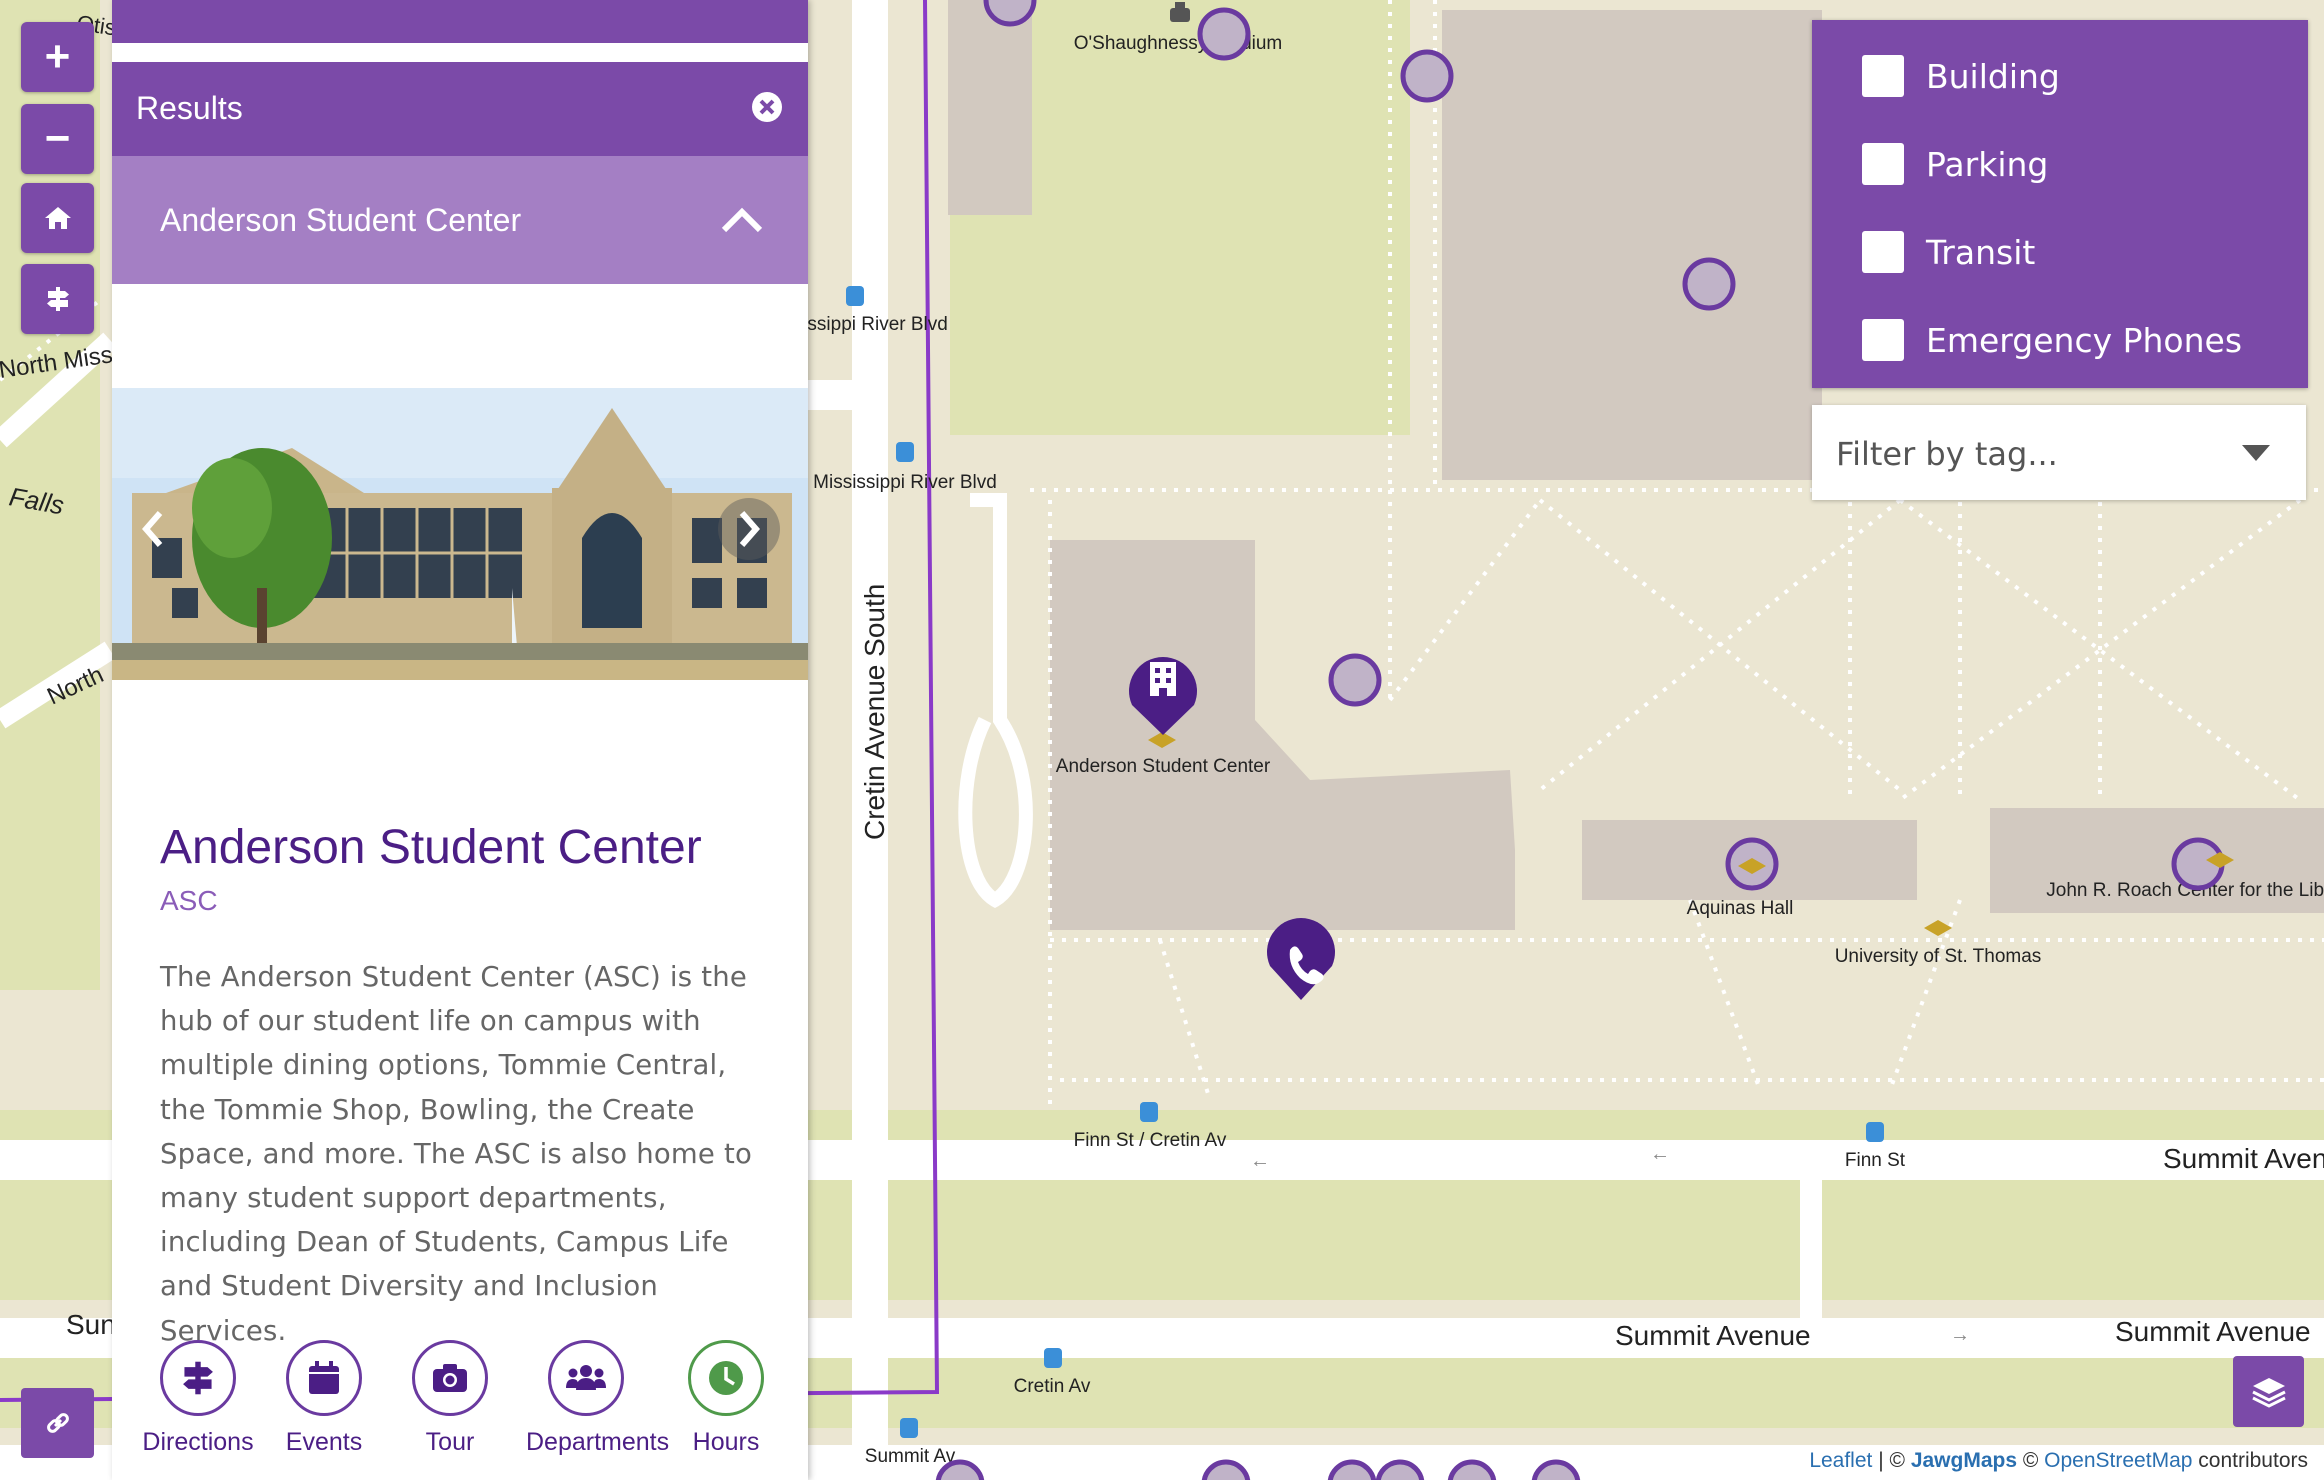 Image resolution: width=2324 pixels, height=1480 pixels. What do you see at coordinates (1993, 76) in the screenshot?
I see `filter-building-label: Building` at bounding box center [1993, 76].